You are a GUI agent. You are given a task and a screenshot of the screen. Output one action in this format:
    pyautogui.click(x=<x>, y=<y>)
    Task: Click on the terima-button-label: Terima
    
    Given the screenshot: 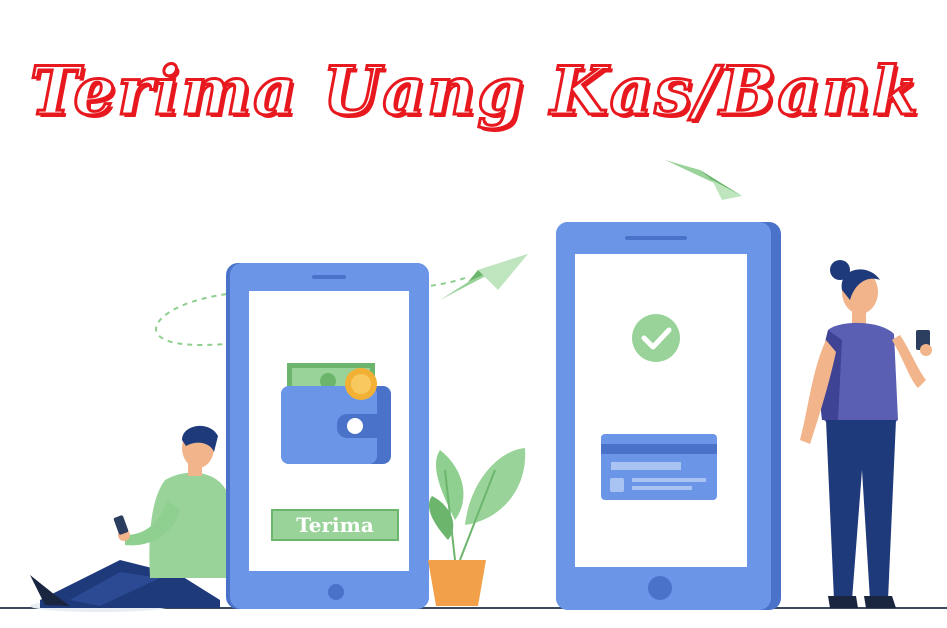 What is the action you would take?
    pyautogui.click(x=335, y=525)
    